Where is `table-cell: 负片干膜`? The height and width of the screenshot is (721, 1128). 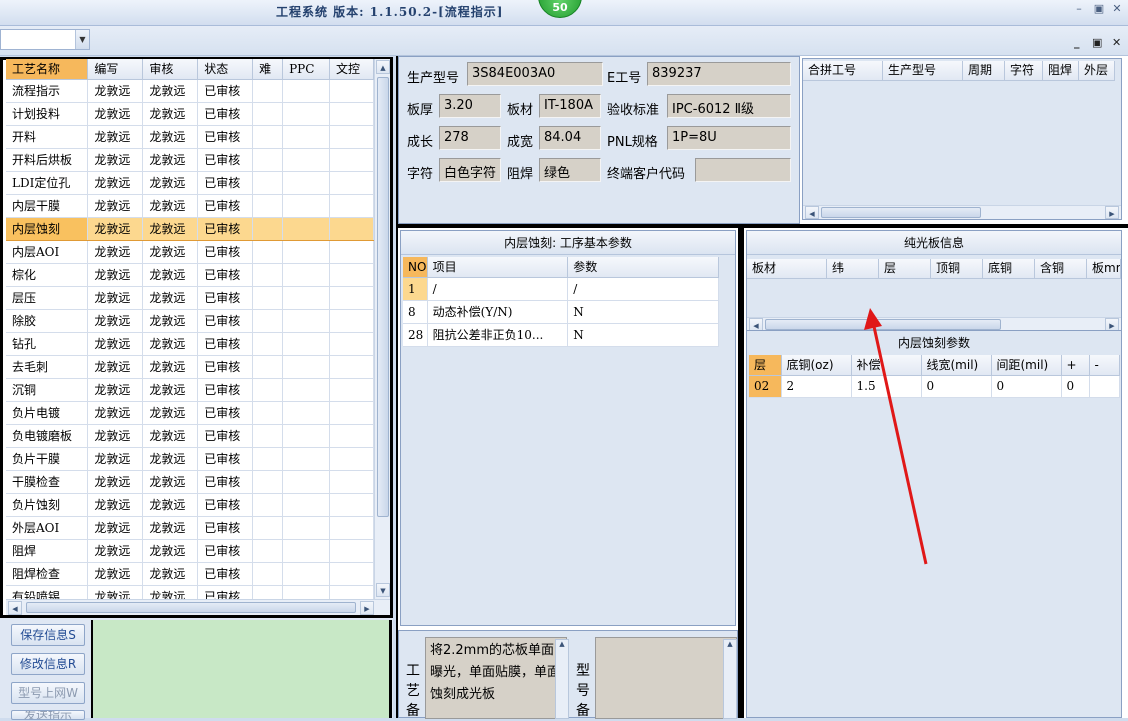 table-cell: 负片干膜 is located at coordinates (47, 459).